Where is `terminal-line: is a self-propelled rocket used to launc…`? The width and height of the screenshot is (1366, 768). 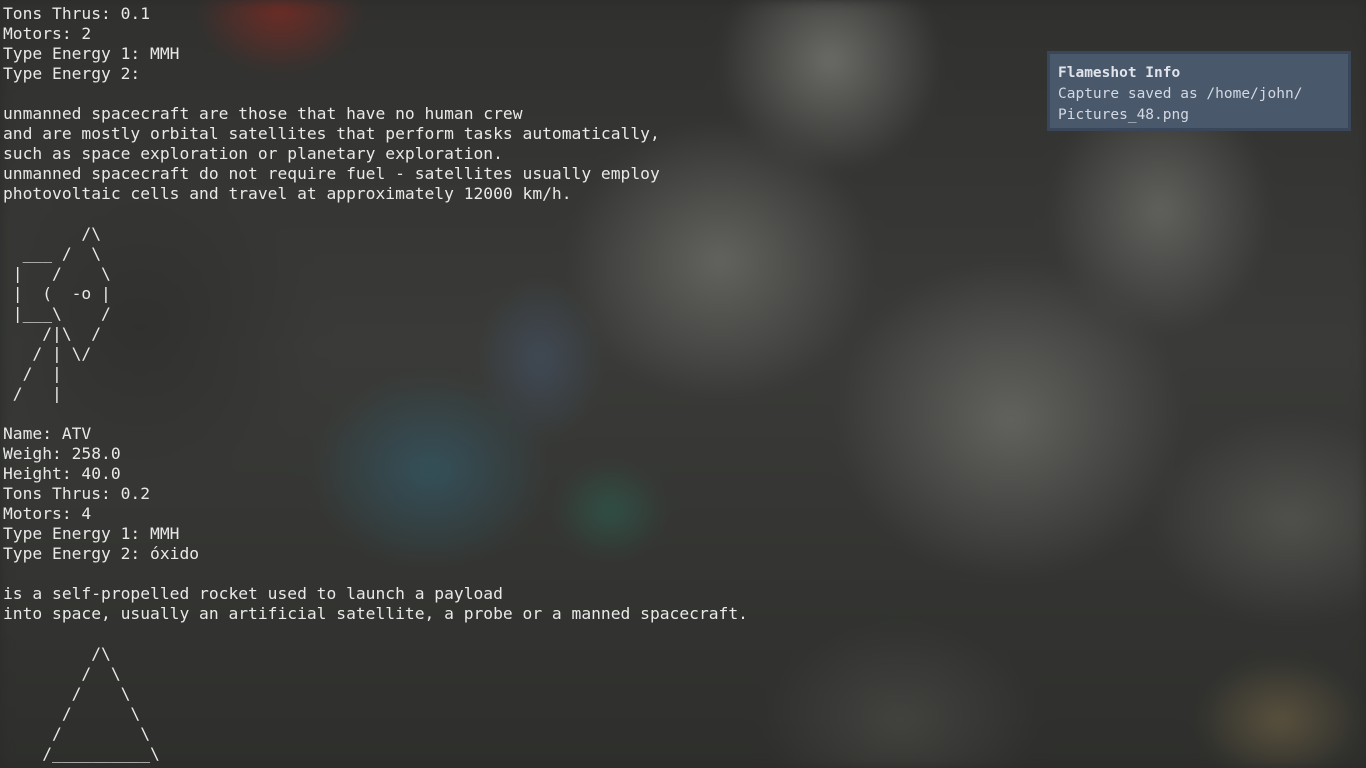 terminal-line: is a self-propelled rocket used to launc… is located at coordinates (253, 593).